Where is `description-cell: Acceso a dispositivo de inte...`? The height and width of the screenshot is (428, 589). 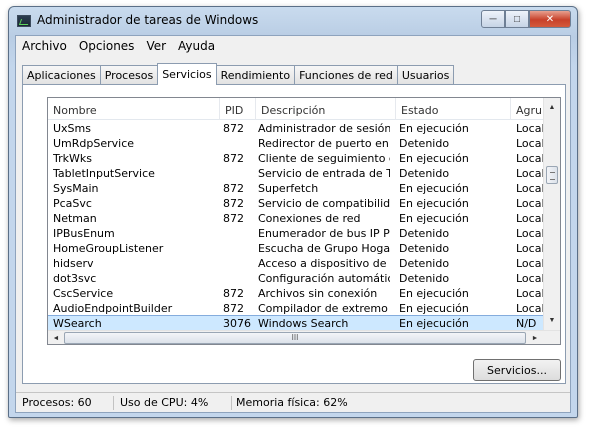 description-cell: Acceso a dispositivo de inte... is located at coordinates (324, 263).